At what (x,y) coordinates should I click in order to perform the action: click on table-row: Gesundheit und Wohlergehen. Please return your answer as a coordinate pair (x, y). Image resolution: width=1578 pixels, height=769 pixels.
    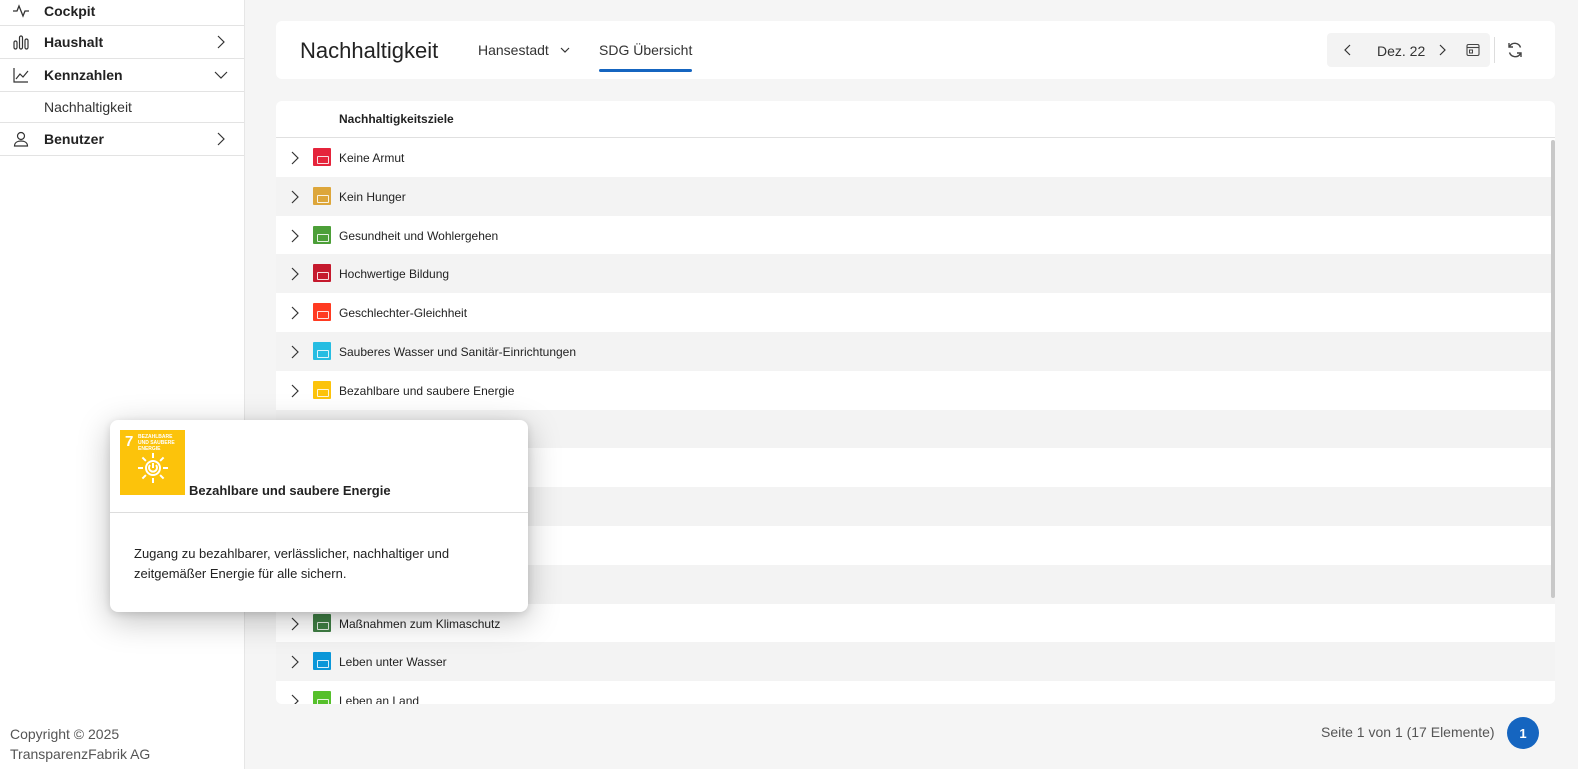
    Looking at the image, I should click on (915, 235).